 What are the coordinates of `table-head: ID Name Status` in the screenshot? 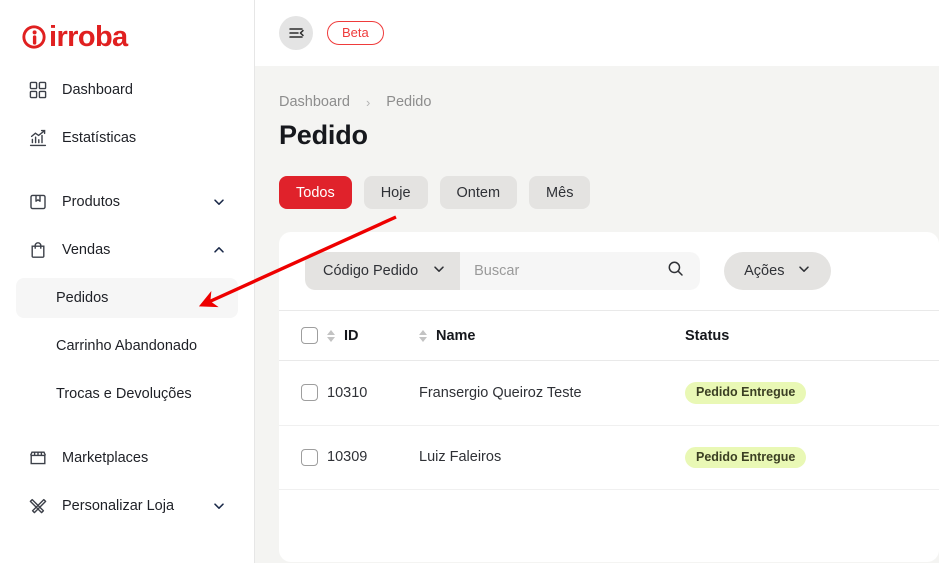 It's located at (609, 335).